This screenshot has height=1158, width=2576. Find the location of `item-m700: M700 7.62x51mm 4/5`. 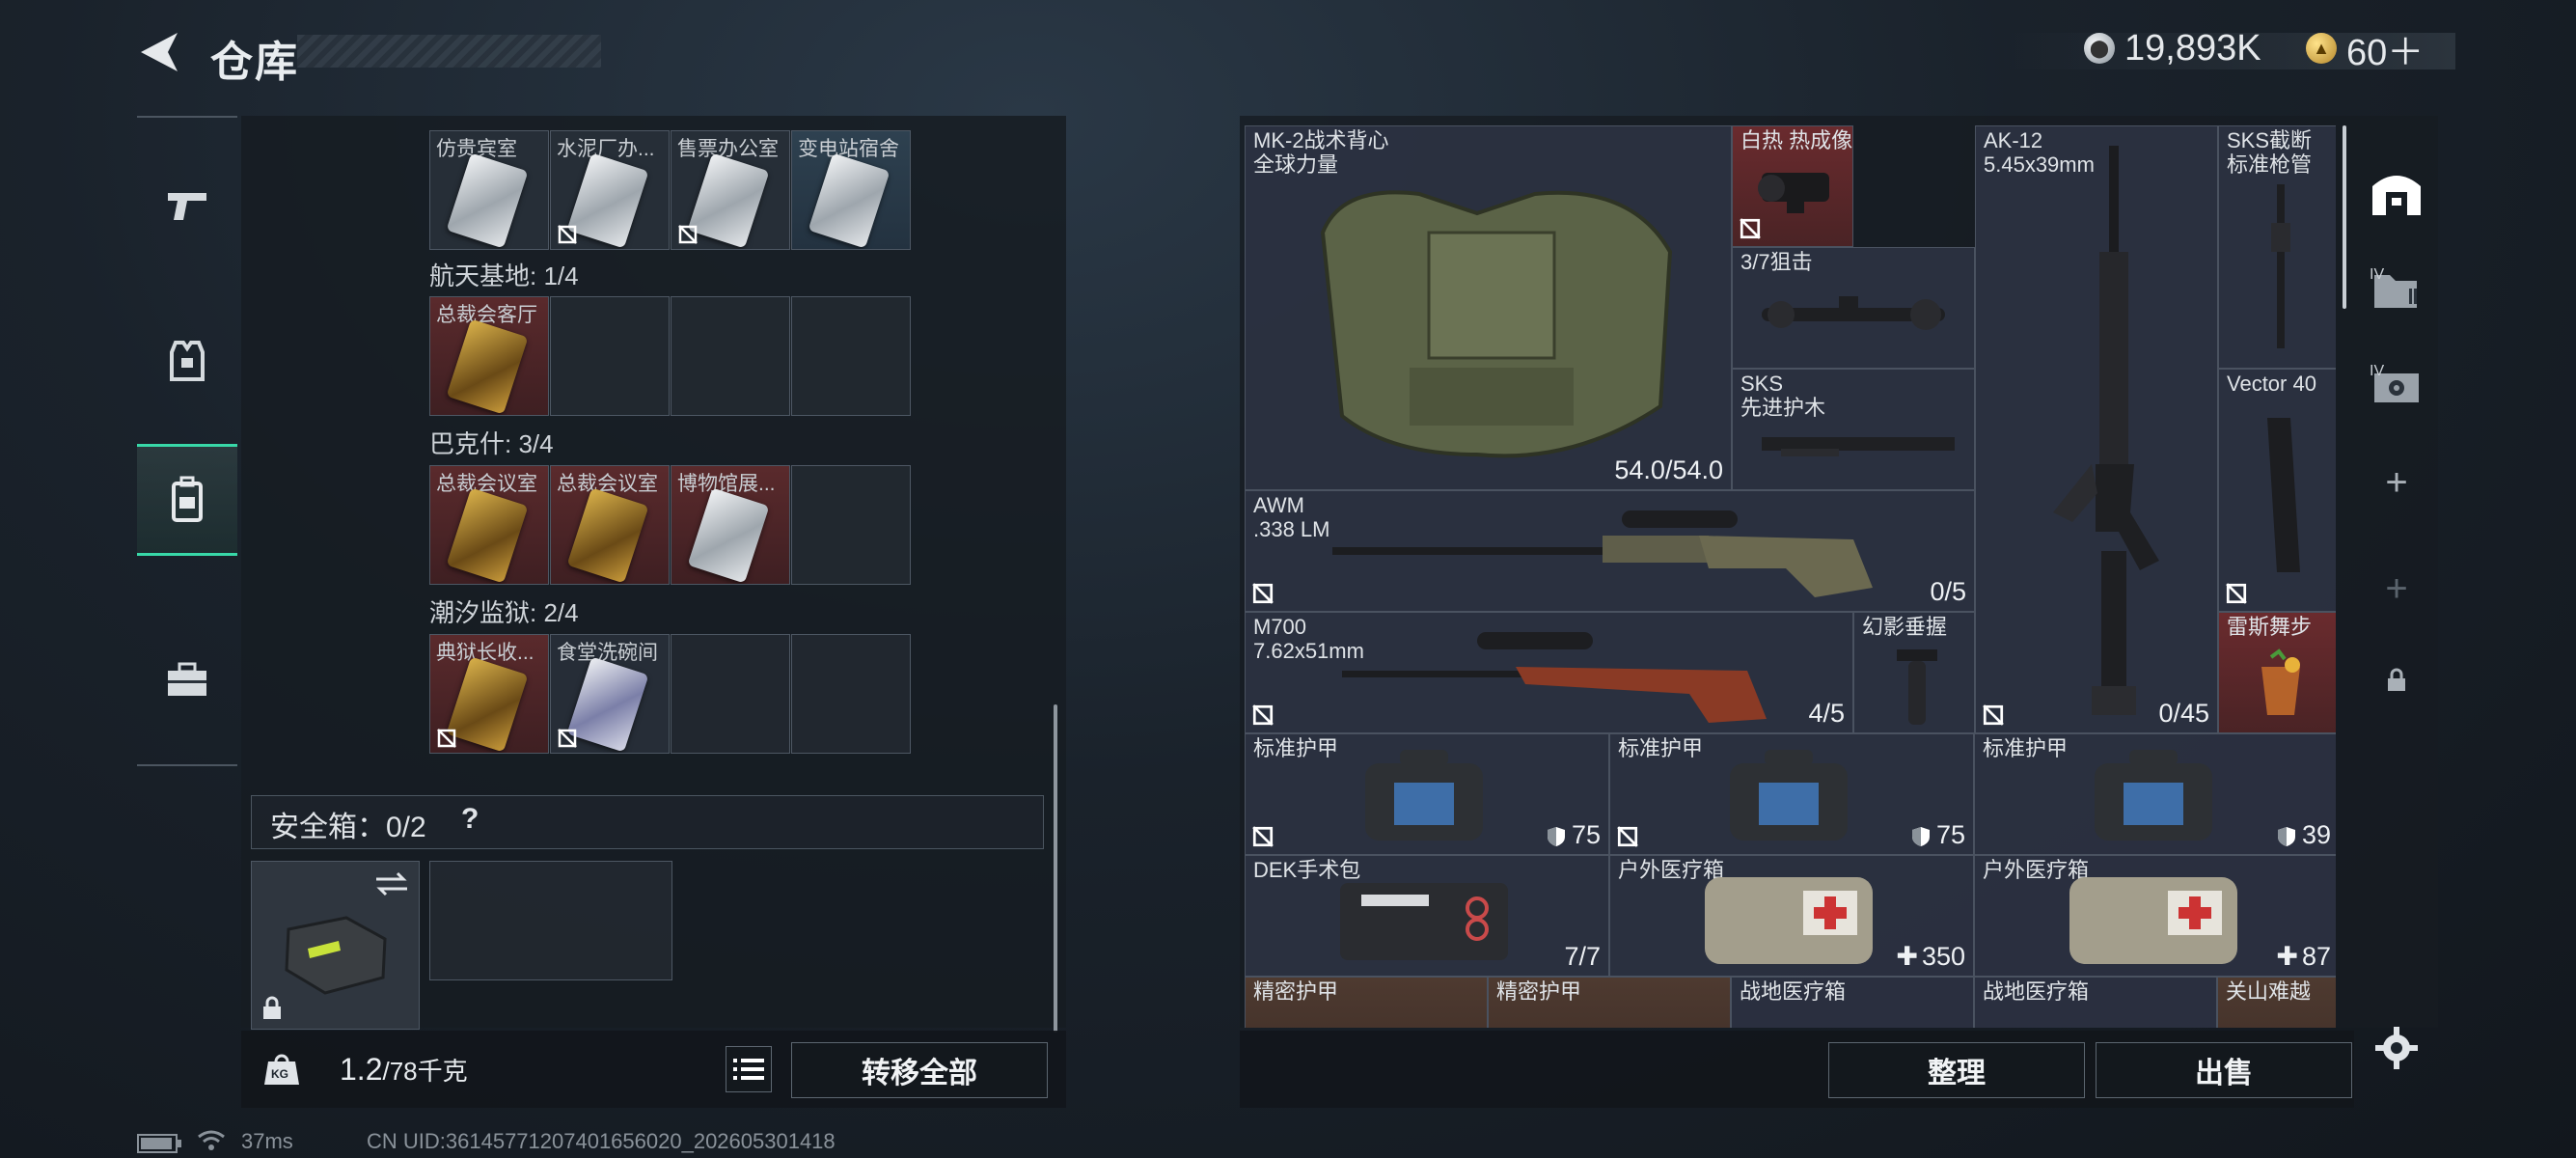

item-m700: M700 7.62x51mm 4/5 is located at coordinates (1549, 672).